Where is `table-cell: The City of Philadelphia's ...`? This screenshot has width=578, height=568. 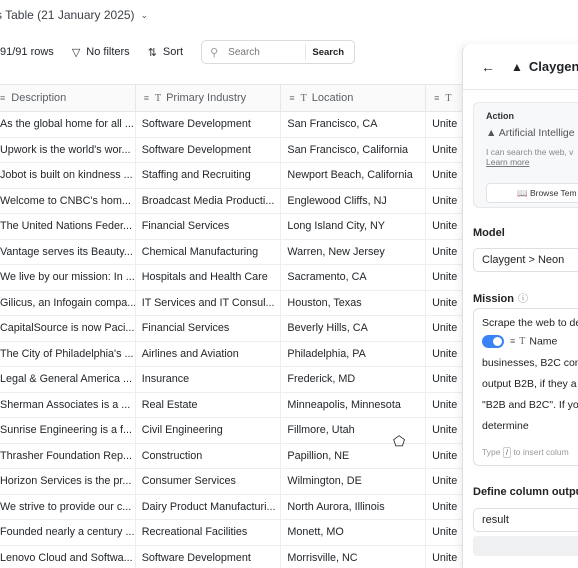
table-cell: The City of Philadelphia's ... is located at coordinates (68, 353).